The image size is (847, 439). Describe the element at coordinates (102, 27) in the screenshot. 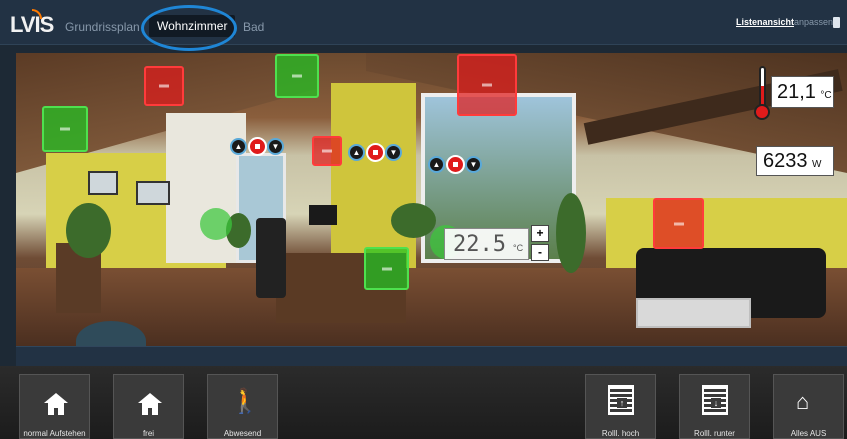

I see `tab-grundrissplan: Grundrissplan` at that location.